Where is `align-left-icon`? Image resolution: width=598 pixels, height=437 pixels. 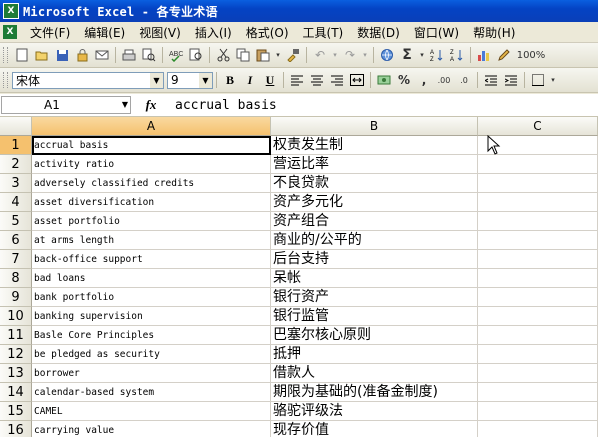
align-left-icon is located at coordinates (297, 80).